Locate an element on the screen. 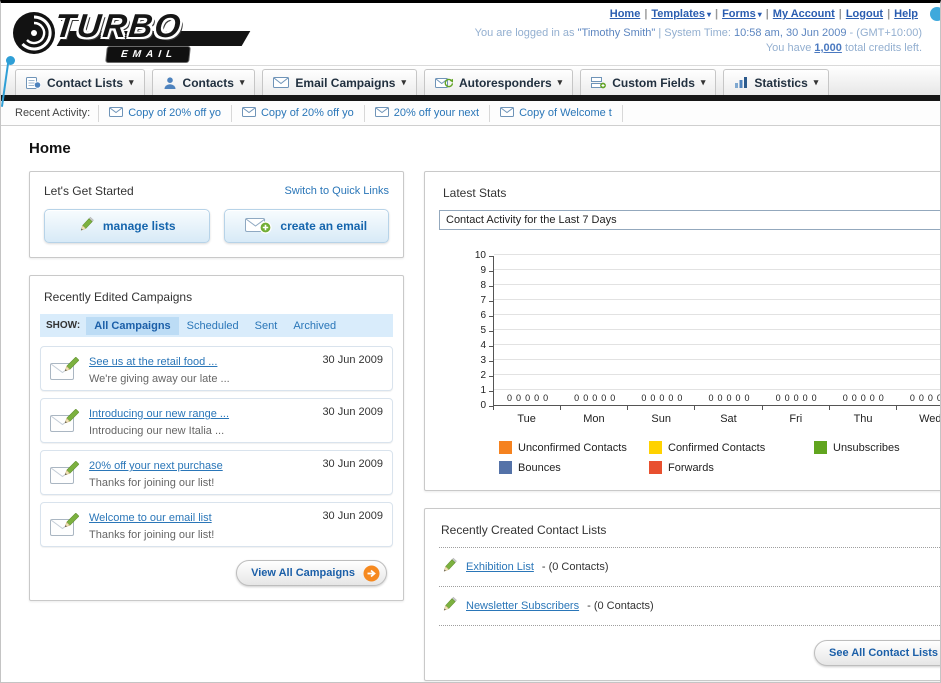 This screenshot has height=683, width=941. activity-item: 20% off your next is located at coordinates (428, 113).